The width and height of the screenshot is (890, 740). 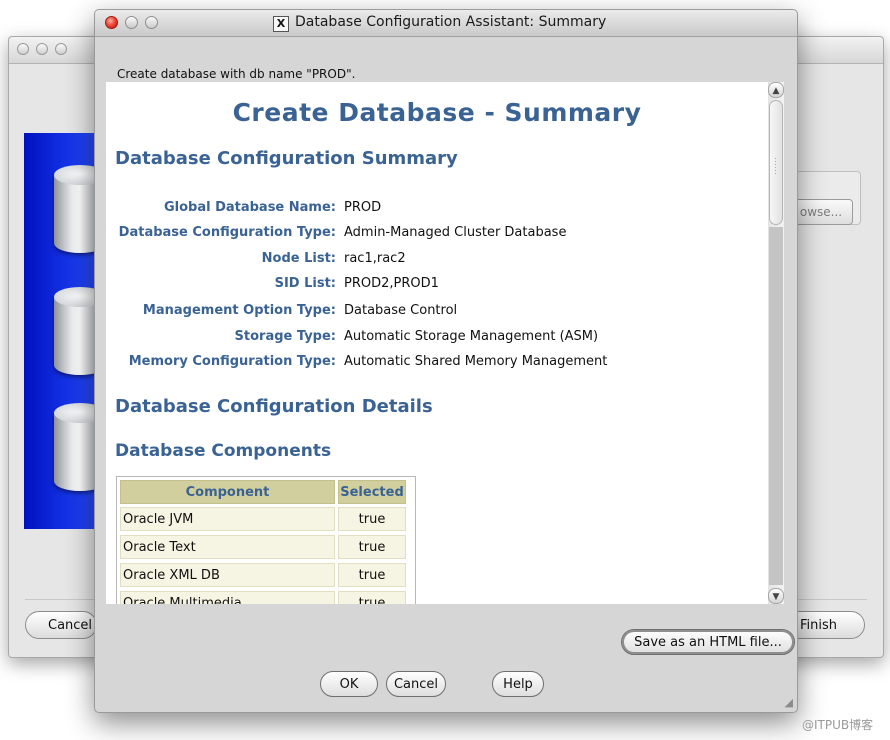 I want to click on scroll-track, so click(x=776, y=406).